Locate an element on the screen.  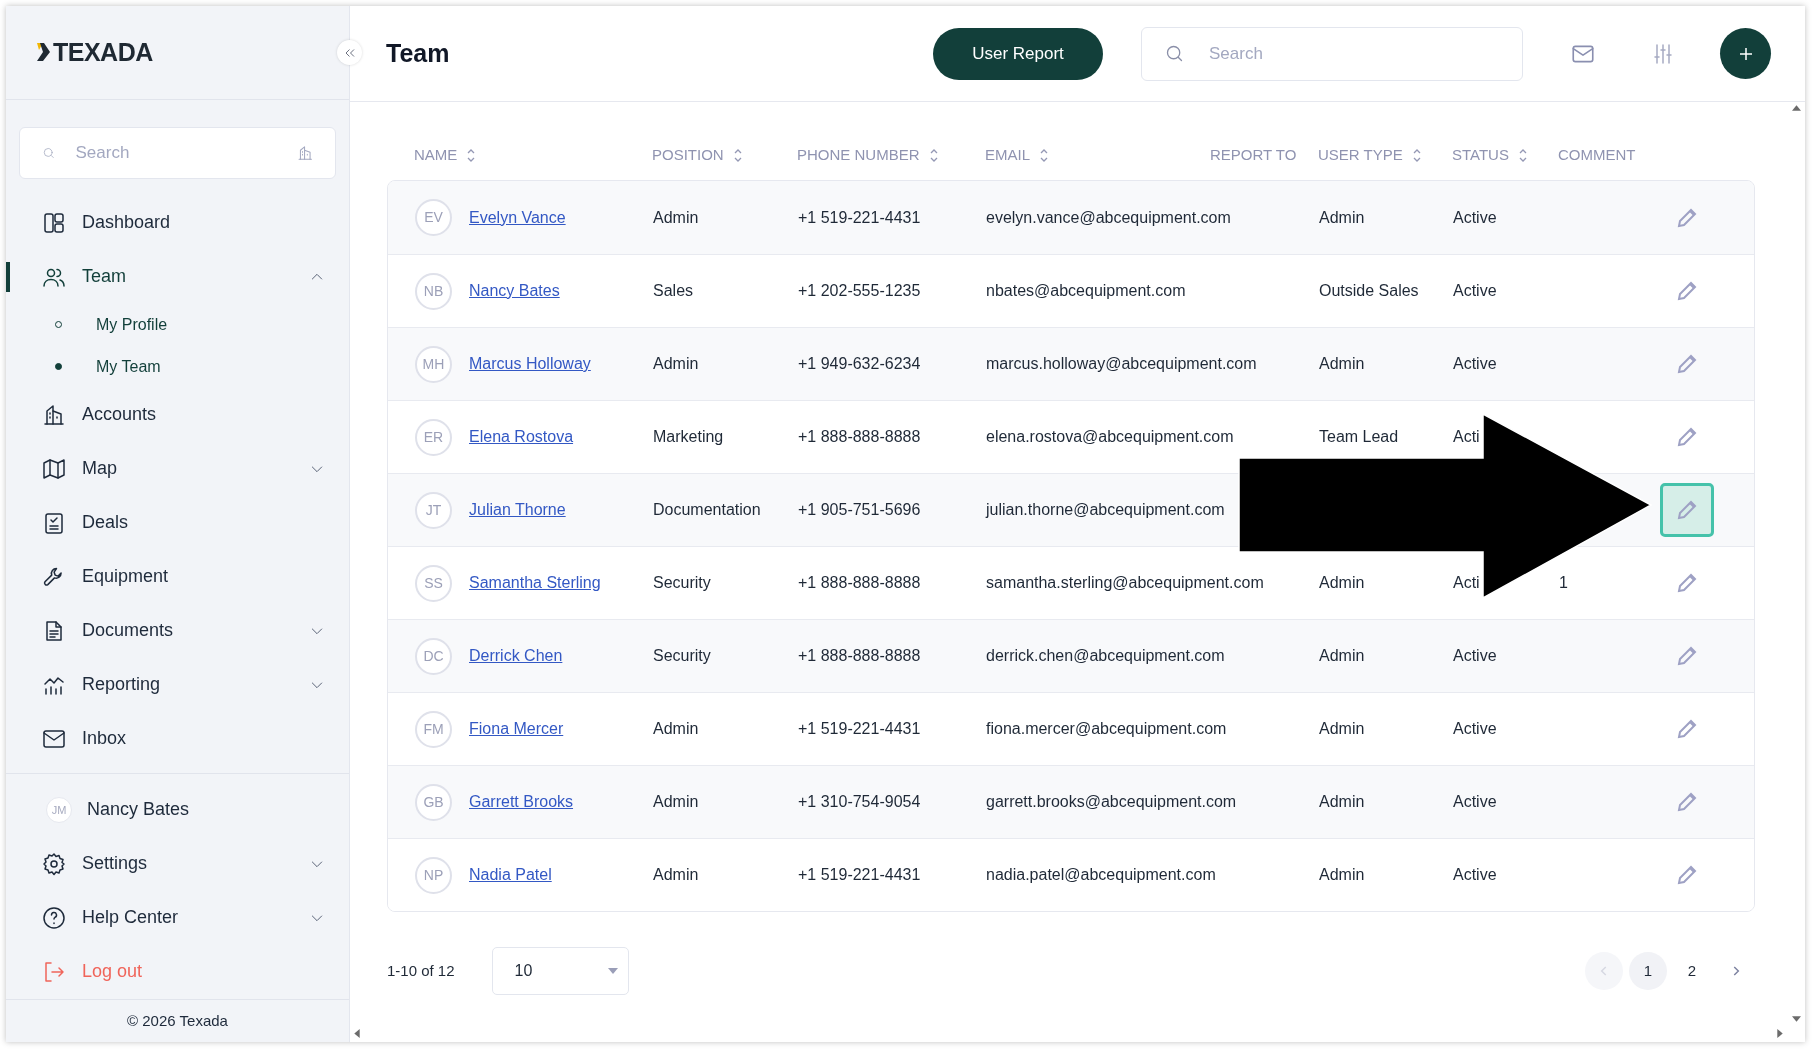
member-link: Marcus Holloway is located at coordinates (530, 364).